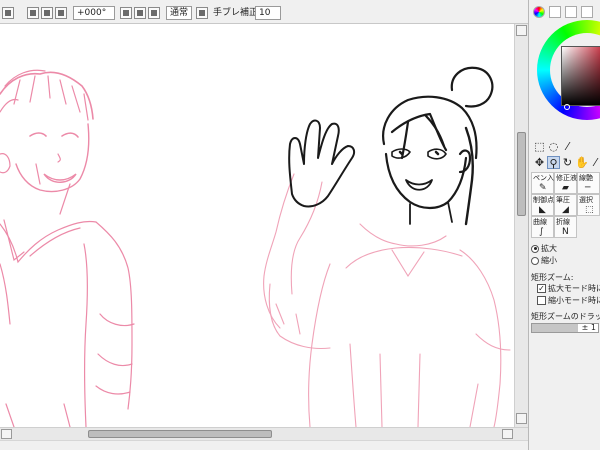 This screenshot has height=450, width=600. What do you see at coordinates (543, 188) in the screenshot?
I see `pen-icon: ✎` at bounding box center [543, 188].